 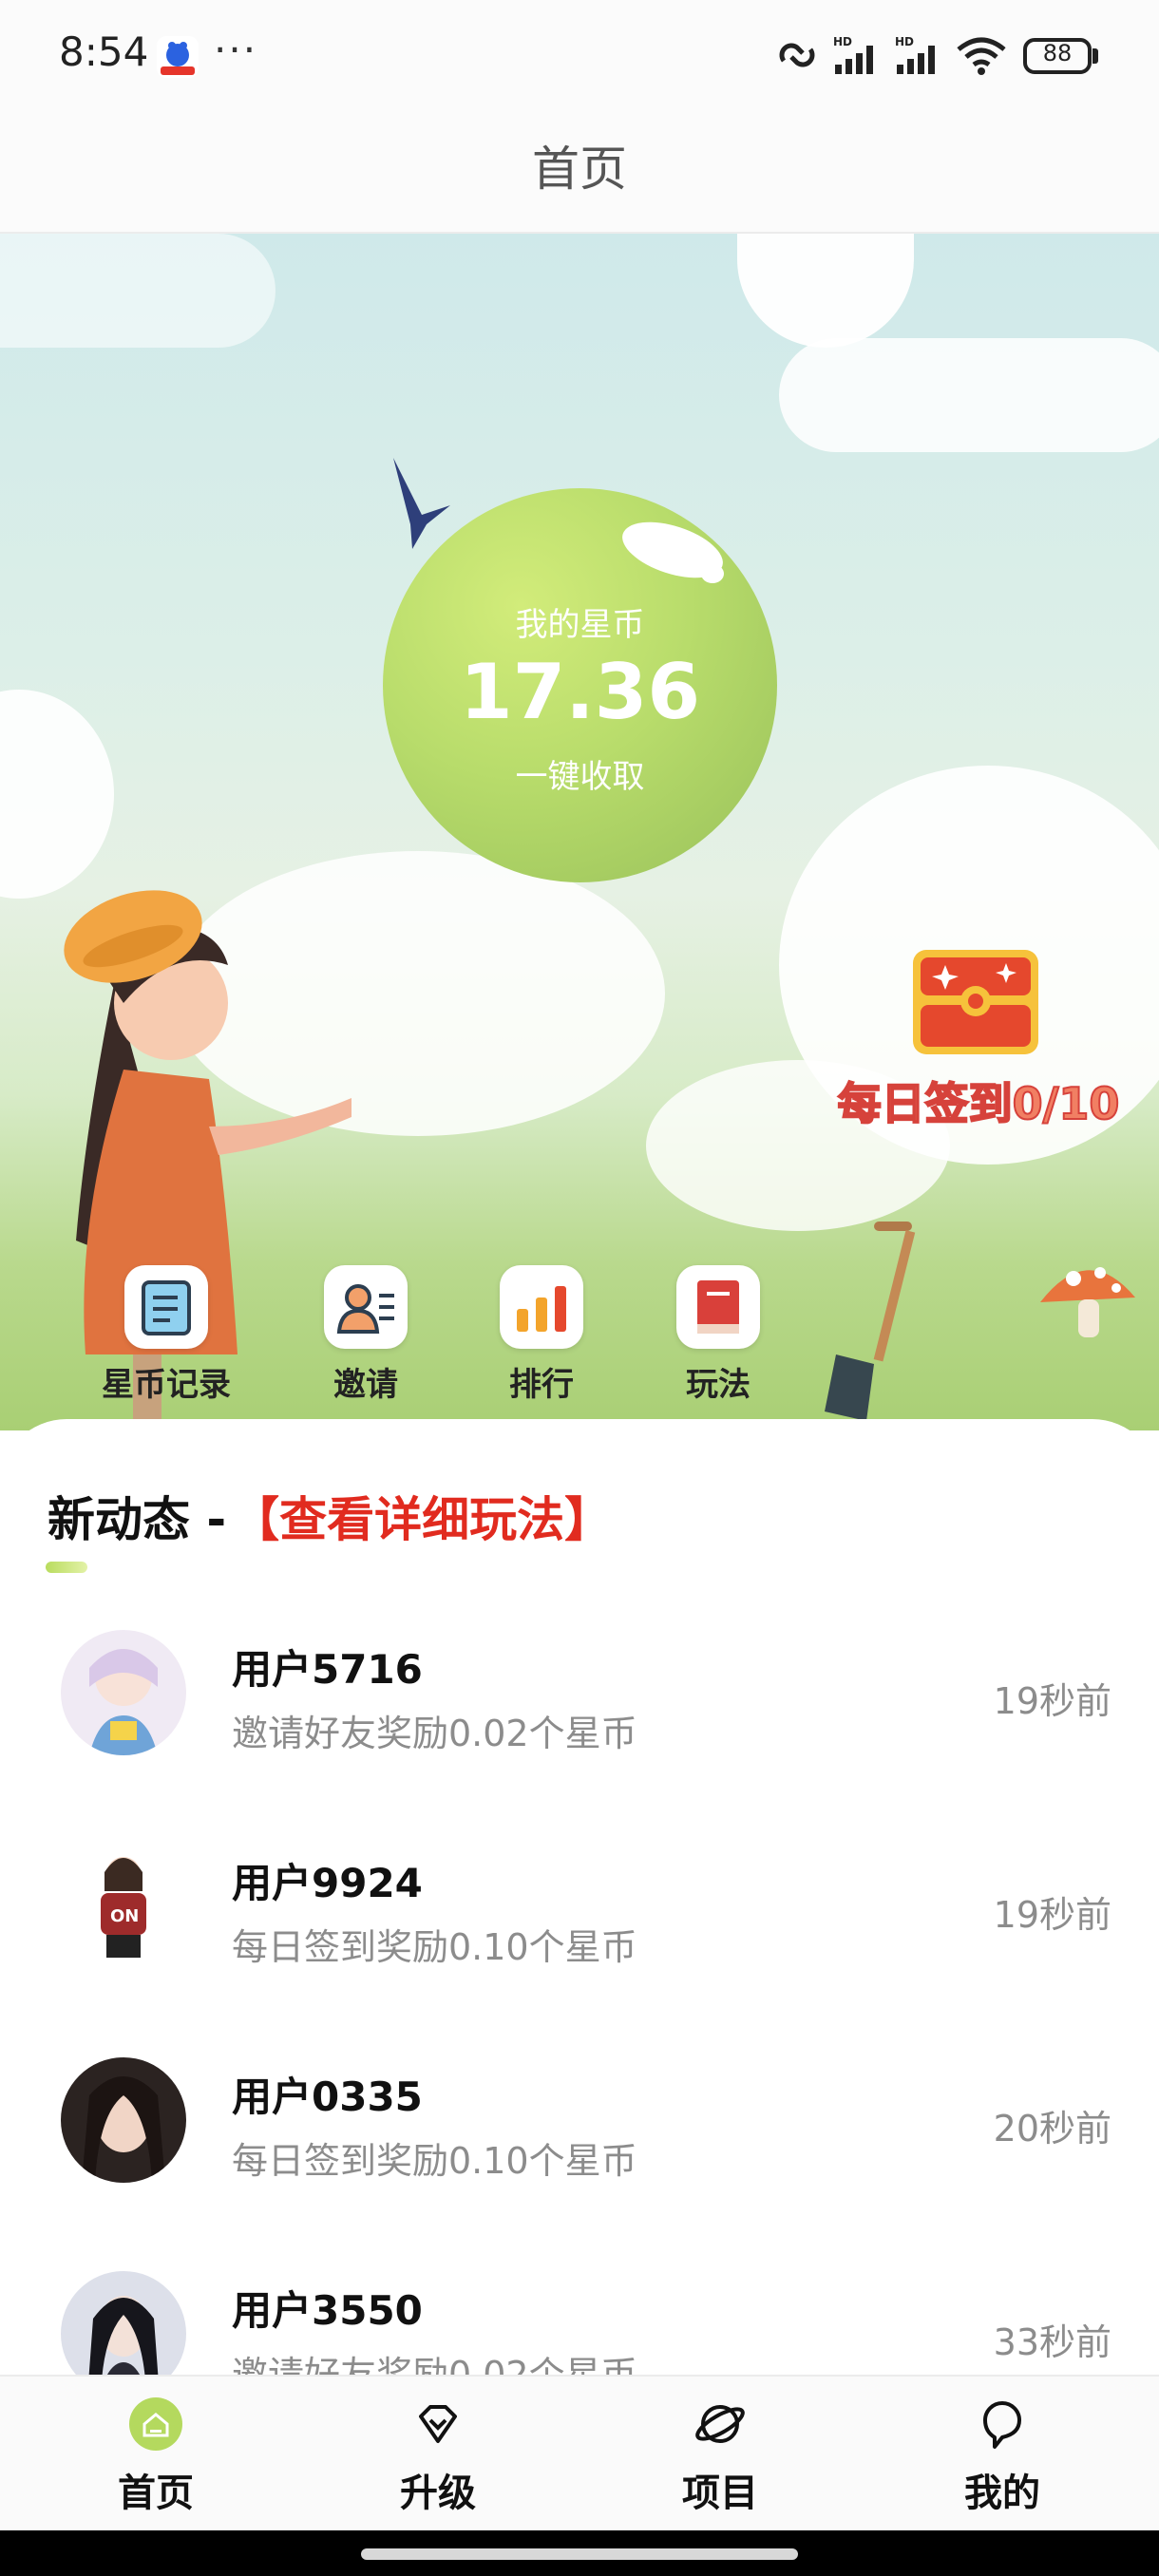 What do you see at coordinates (579, 169) in the screenshot?
I see `page-title: 首页` at bounding box center [579, 169].